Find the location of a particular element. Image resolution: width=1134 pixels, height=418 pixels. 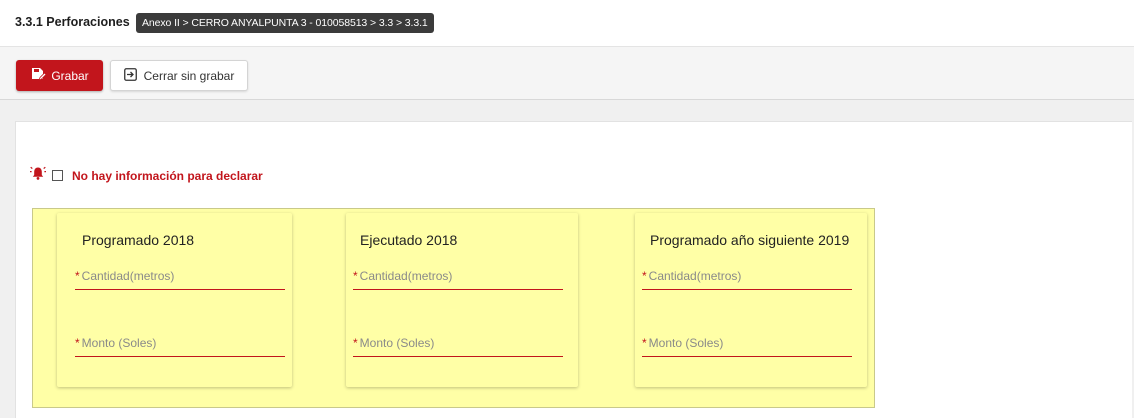

no-info-row: No hay información para declarar is located at coordinates (146, 175).